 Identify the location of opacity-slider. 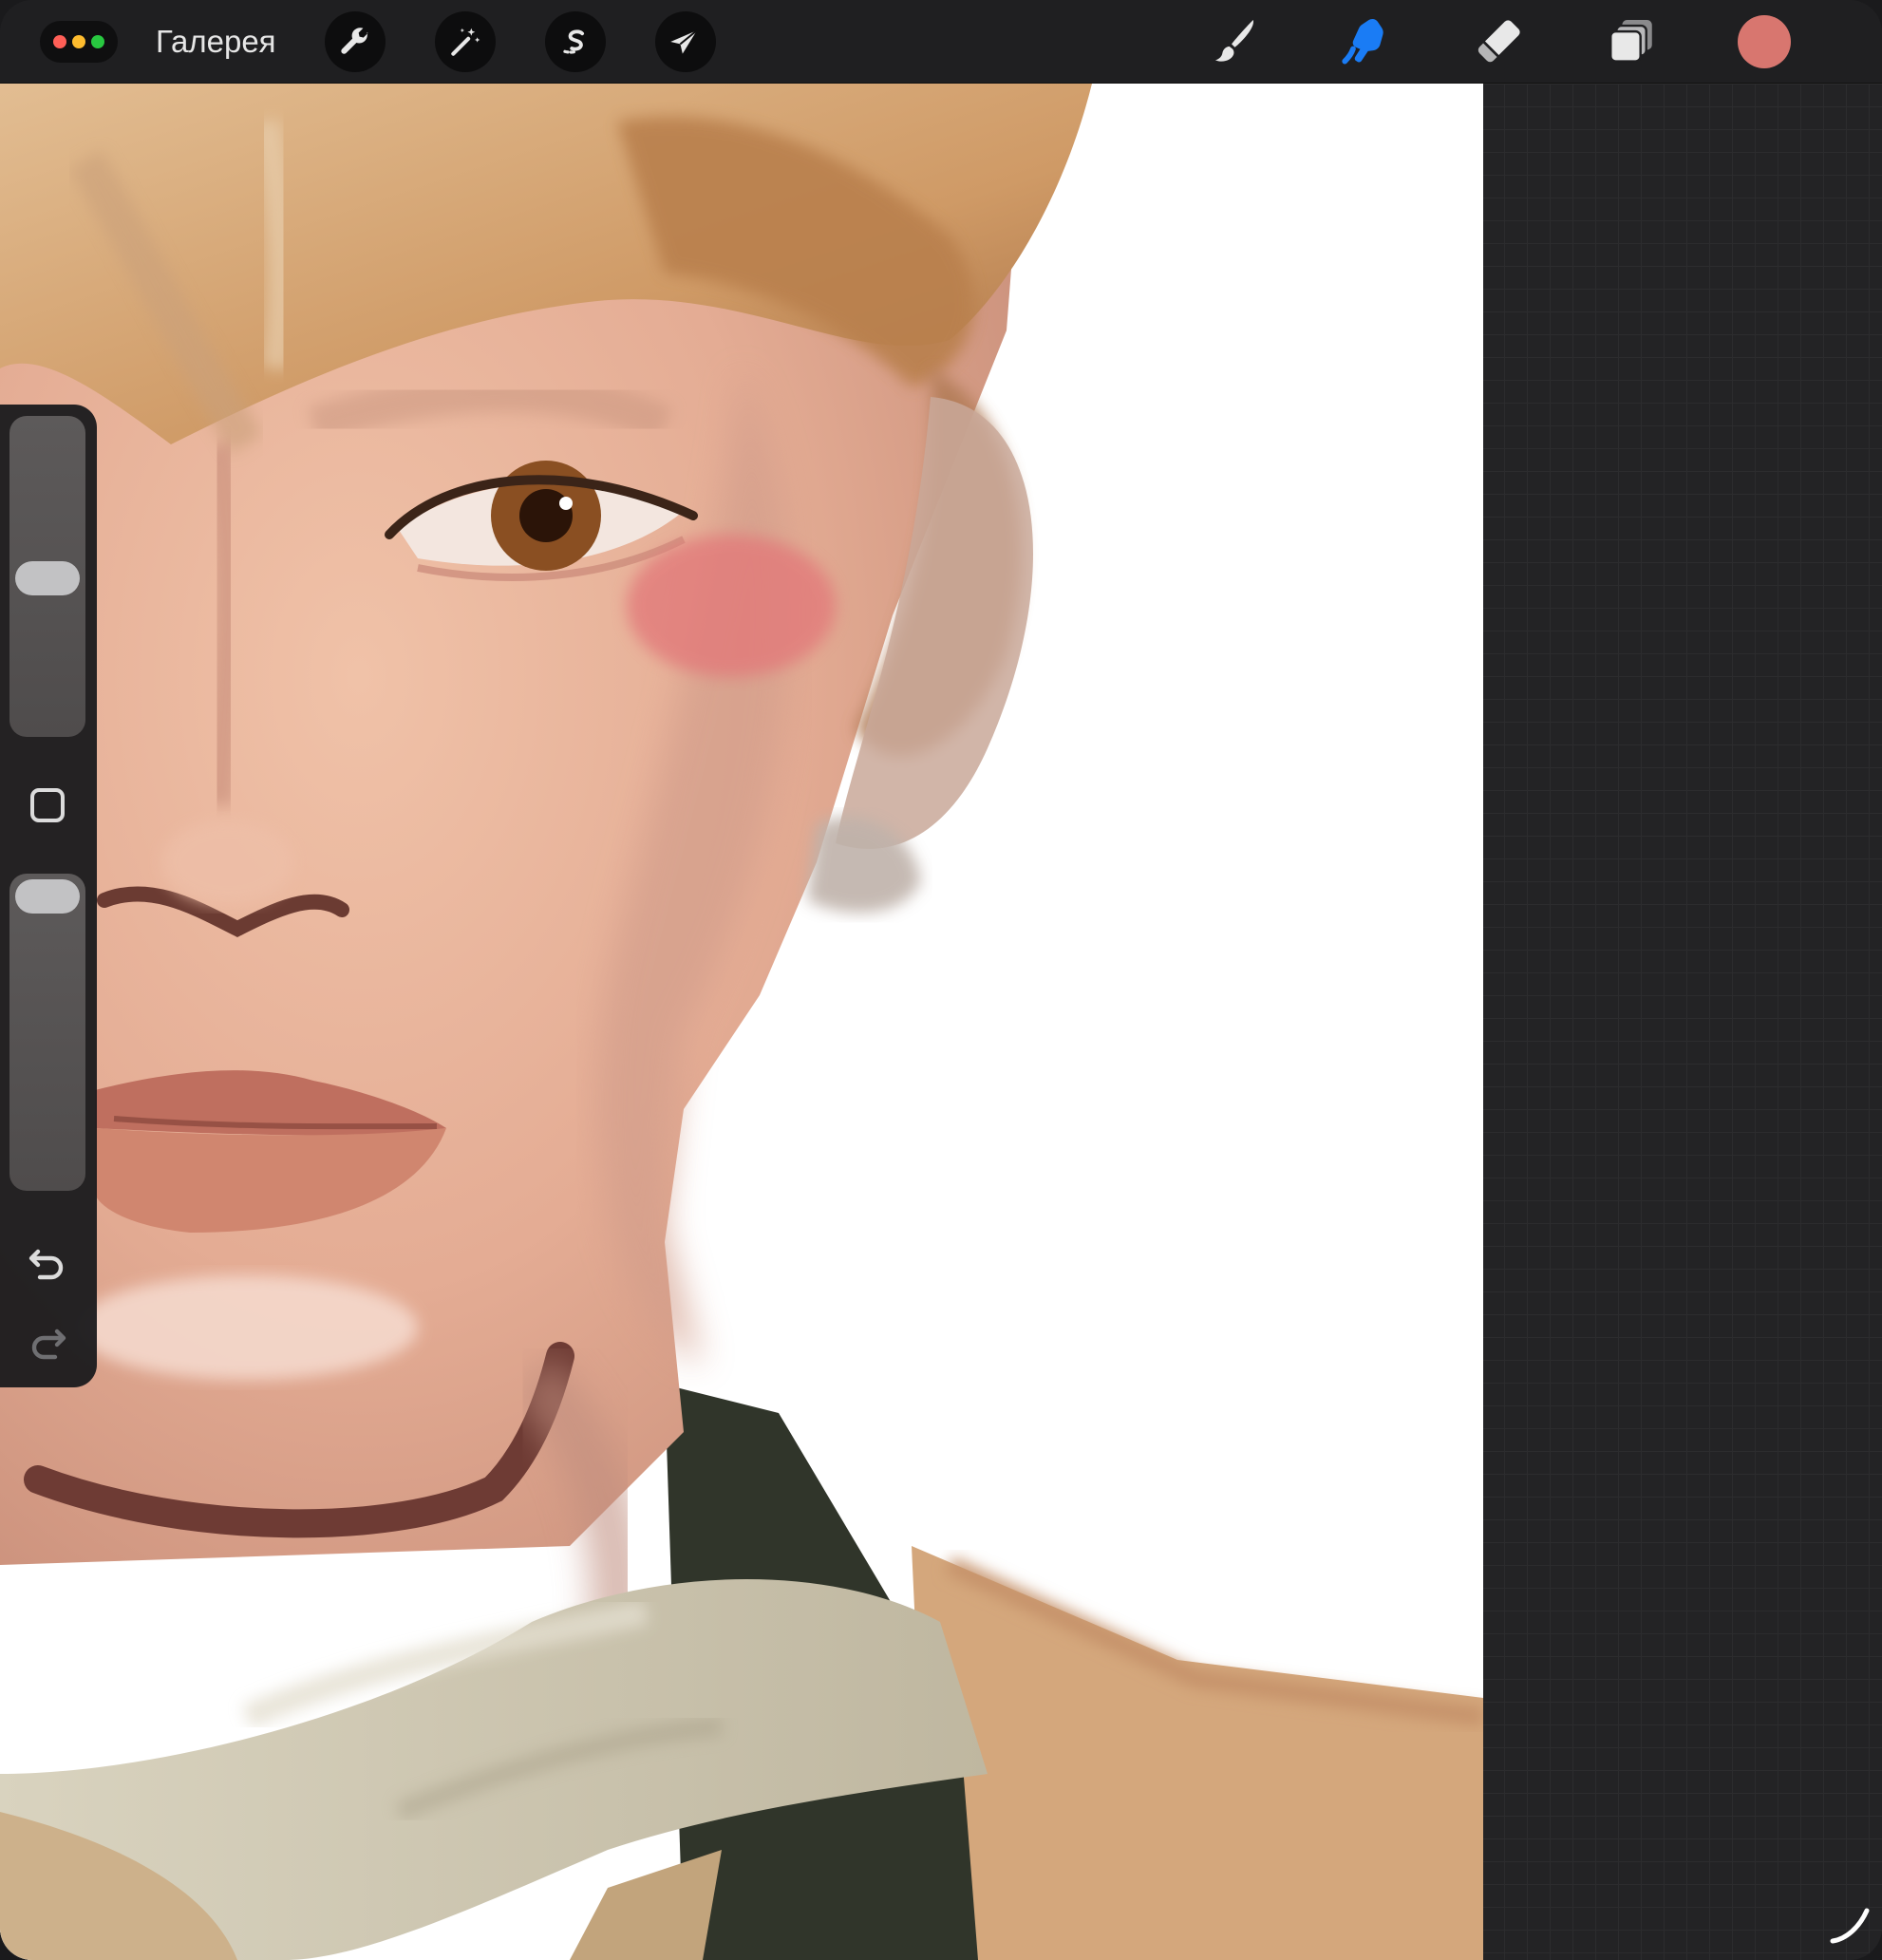
(47, 1032).